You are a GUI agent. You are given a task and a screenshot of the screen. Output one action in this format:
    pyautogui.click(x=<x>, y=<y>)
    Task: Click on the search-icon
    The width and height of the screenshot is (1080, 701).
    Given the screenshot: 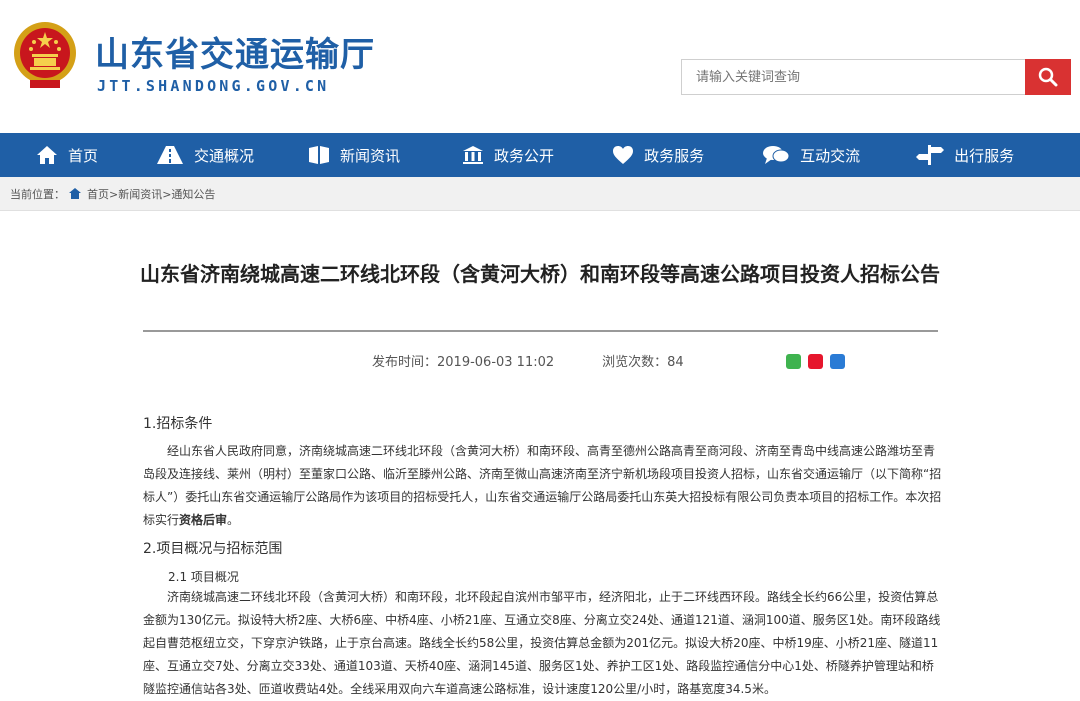 What is the action you would take?
    pyautogui.click(x=1048, y=77)
    